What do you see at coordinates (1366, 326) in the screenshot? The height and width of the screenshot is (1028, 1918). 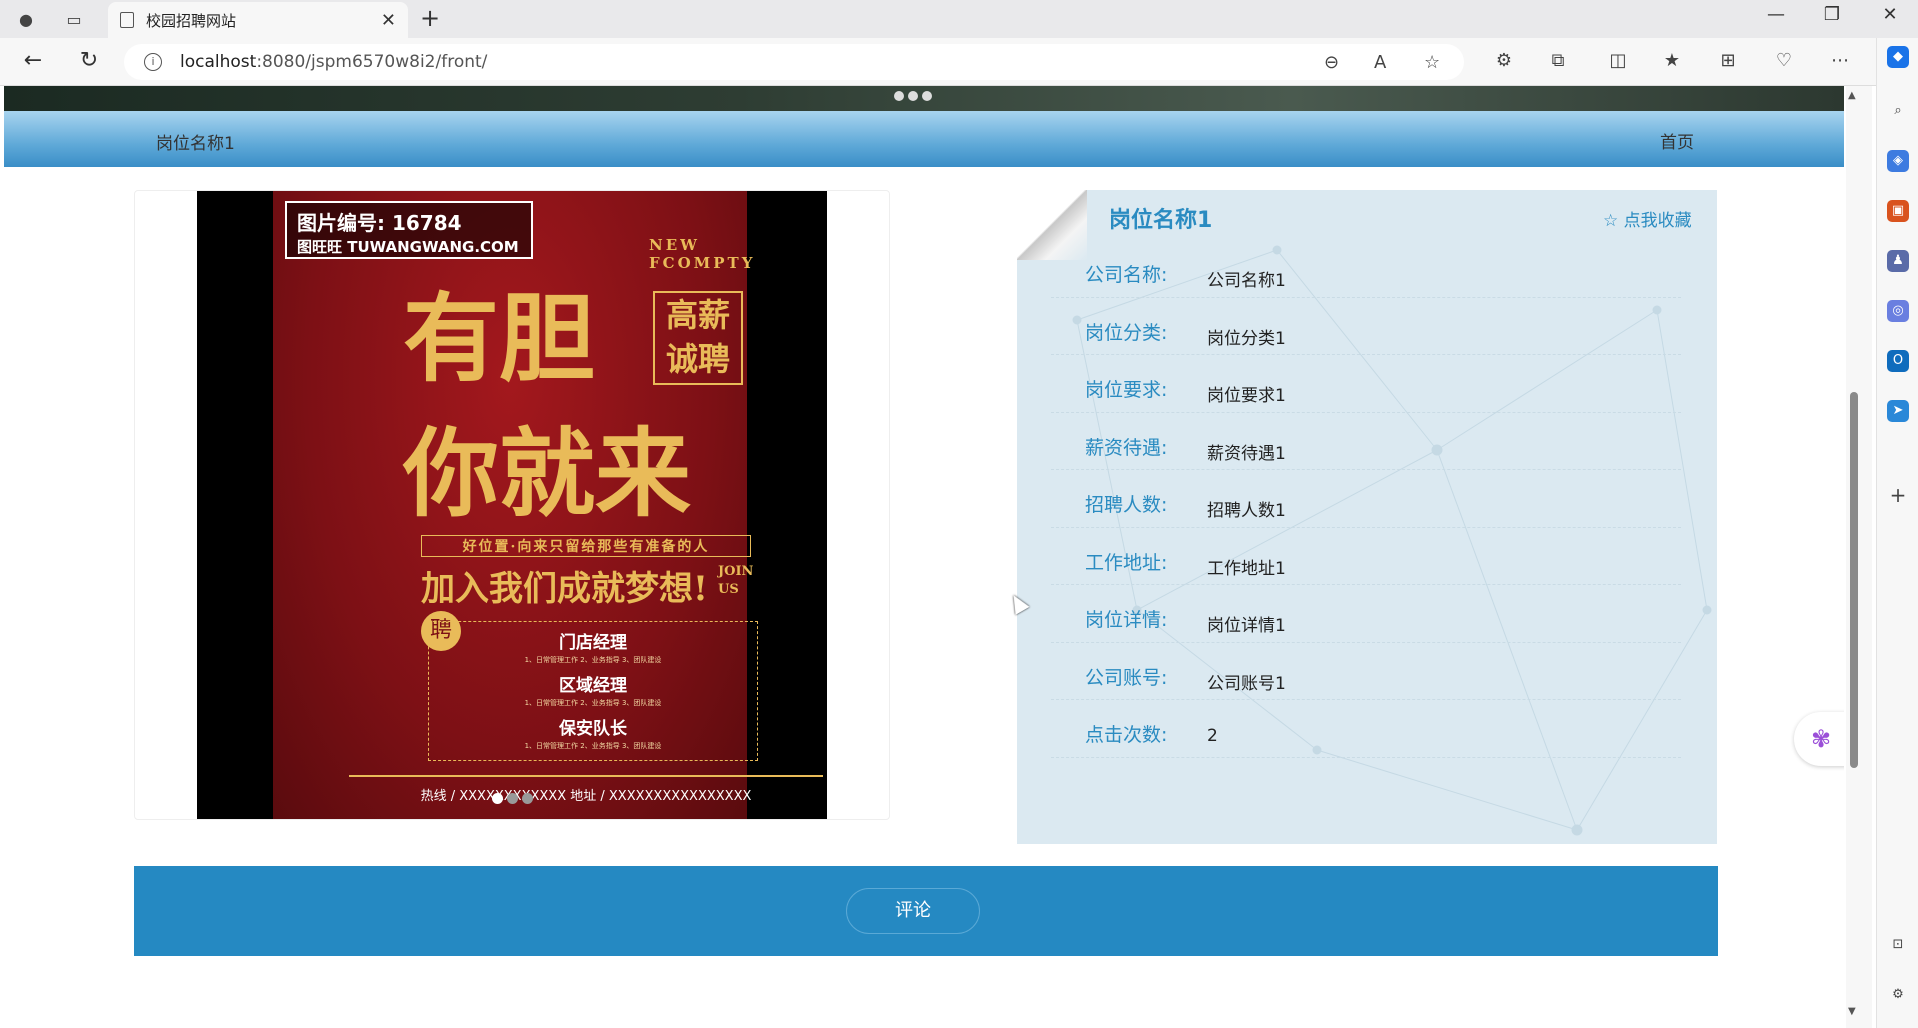 I see `field-row-category: 岗位分类: 岗位分类1` at bounding box center [1366, 326].